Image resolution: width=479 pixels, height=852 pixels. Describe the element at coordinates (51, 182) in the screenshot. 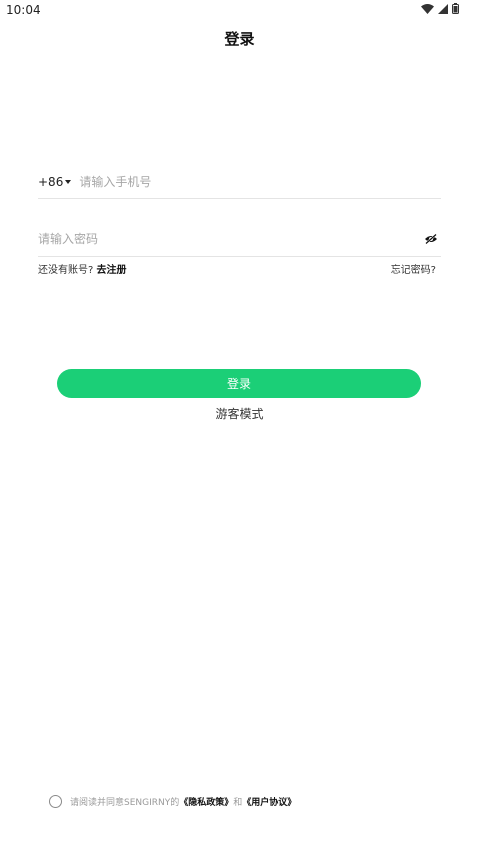

I see `country-code-label: +86` at that location.